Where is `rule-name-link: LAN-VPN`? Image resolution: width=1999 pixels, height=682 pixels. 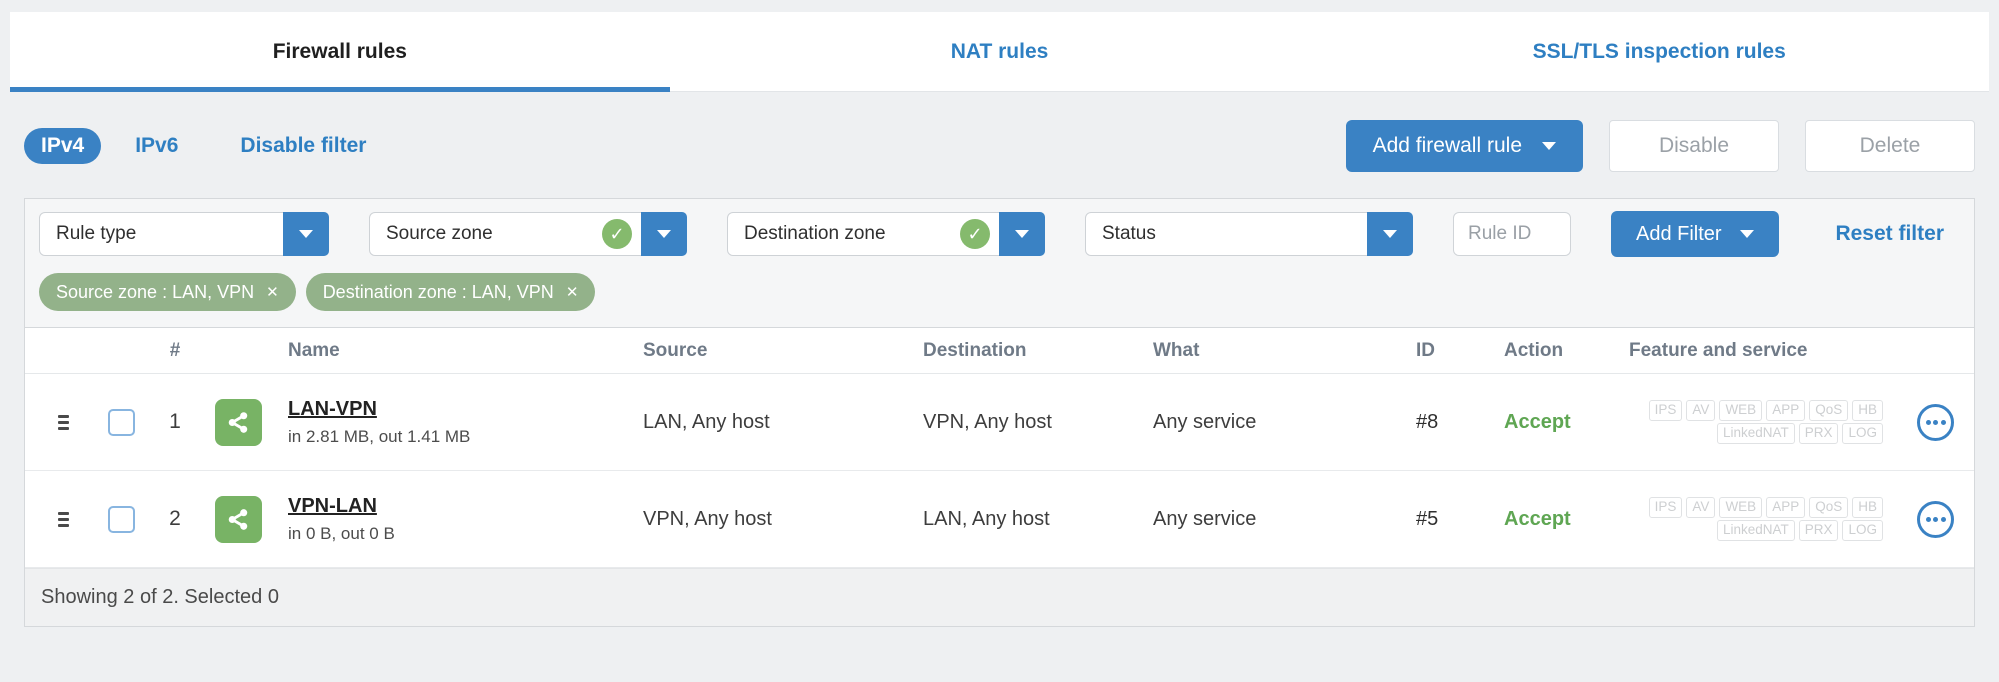 rule-name-link: LAN-VPN is located at coordinates (379, 409).